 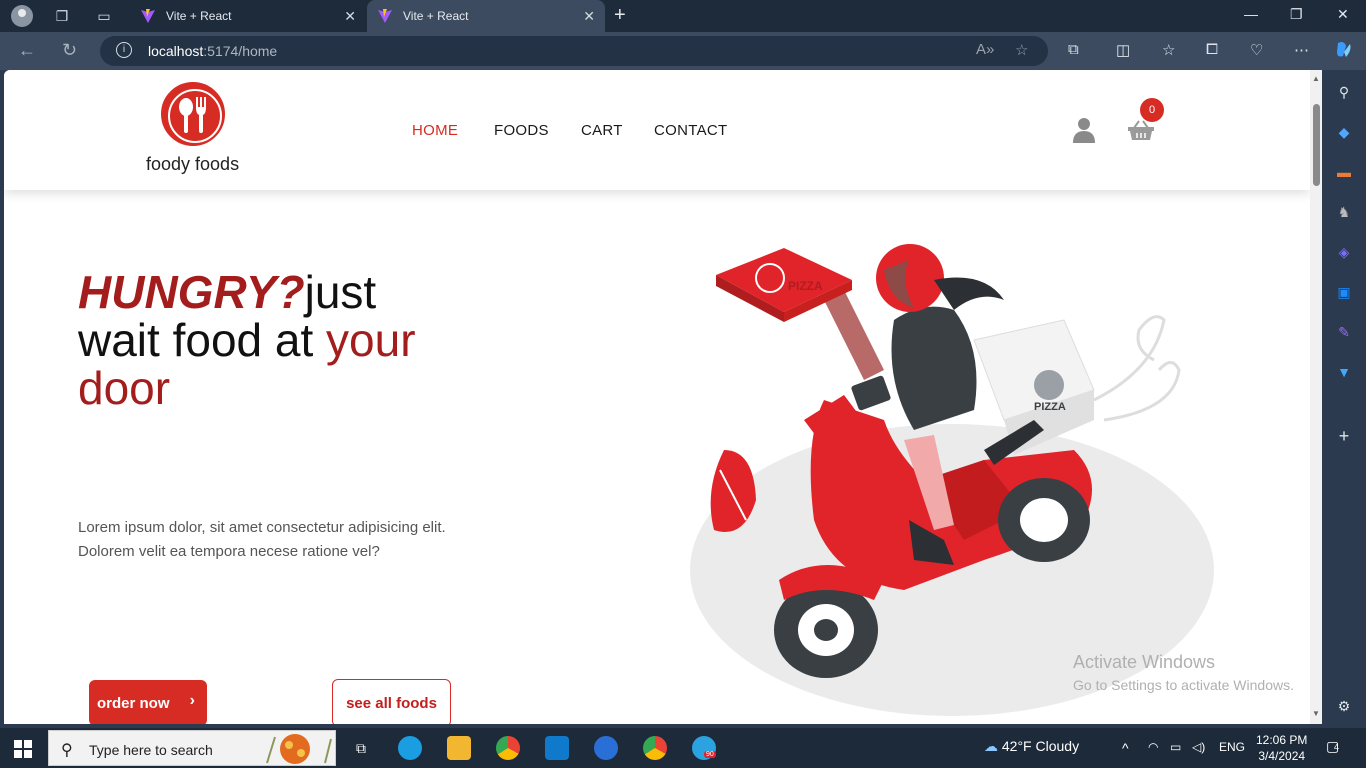 What do you see at coordinates (1344, 212) in the screenshot?
I see `games-icon: ♞` at bounding box center [1344, 212].